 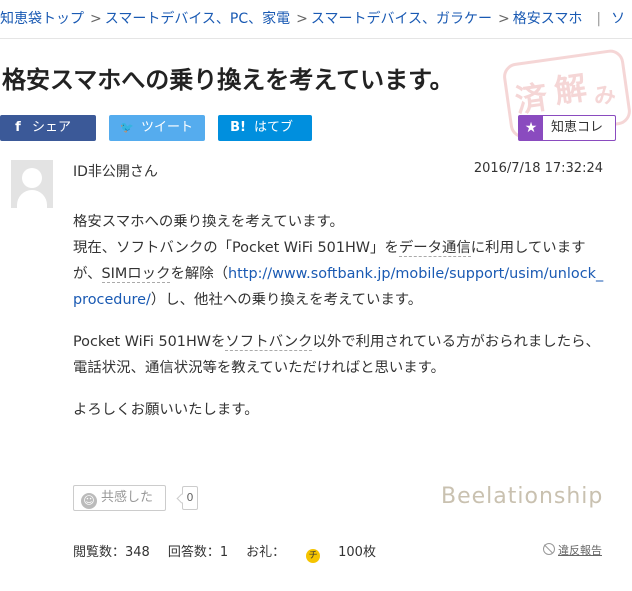 What do you see at coordinates (570, 89) in the screenshot?
I see `stamp-char: 解` at bounding box center [570, 89].